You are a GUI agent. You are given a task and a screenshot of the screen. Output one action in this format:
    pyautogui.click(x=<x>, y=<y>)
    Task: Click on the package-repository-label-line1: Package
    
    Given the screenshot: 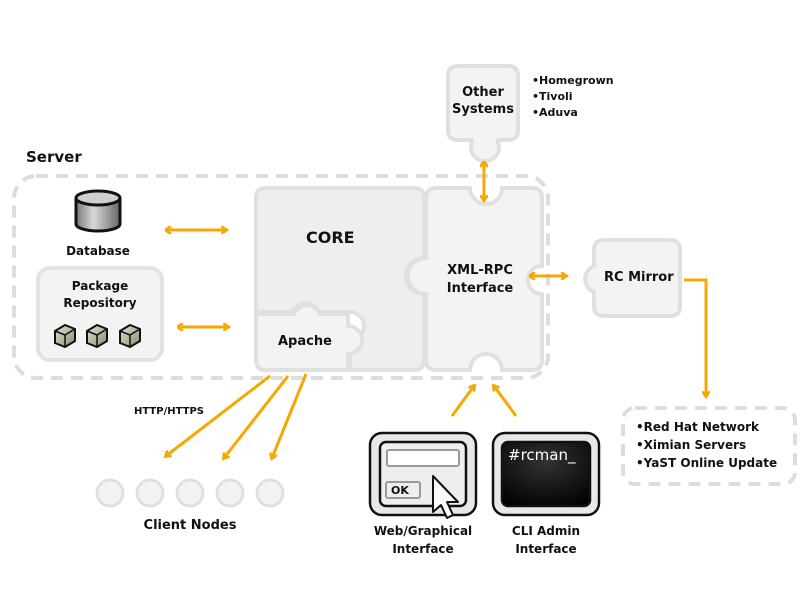 What is the action you would take?
    pyautogui.click(x=100, y=286)
    